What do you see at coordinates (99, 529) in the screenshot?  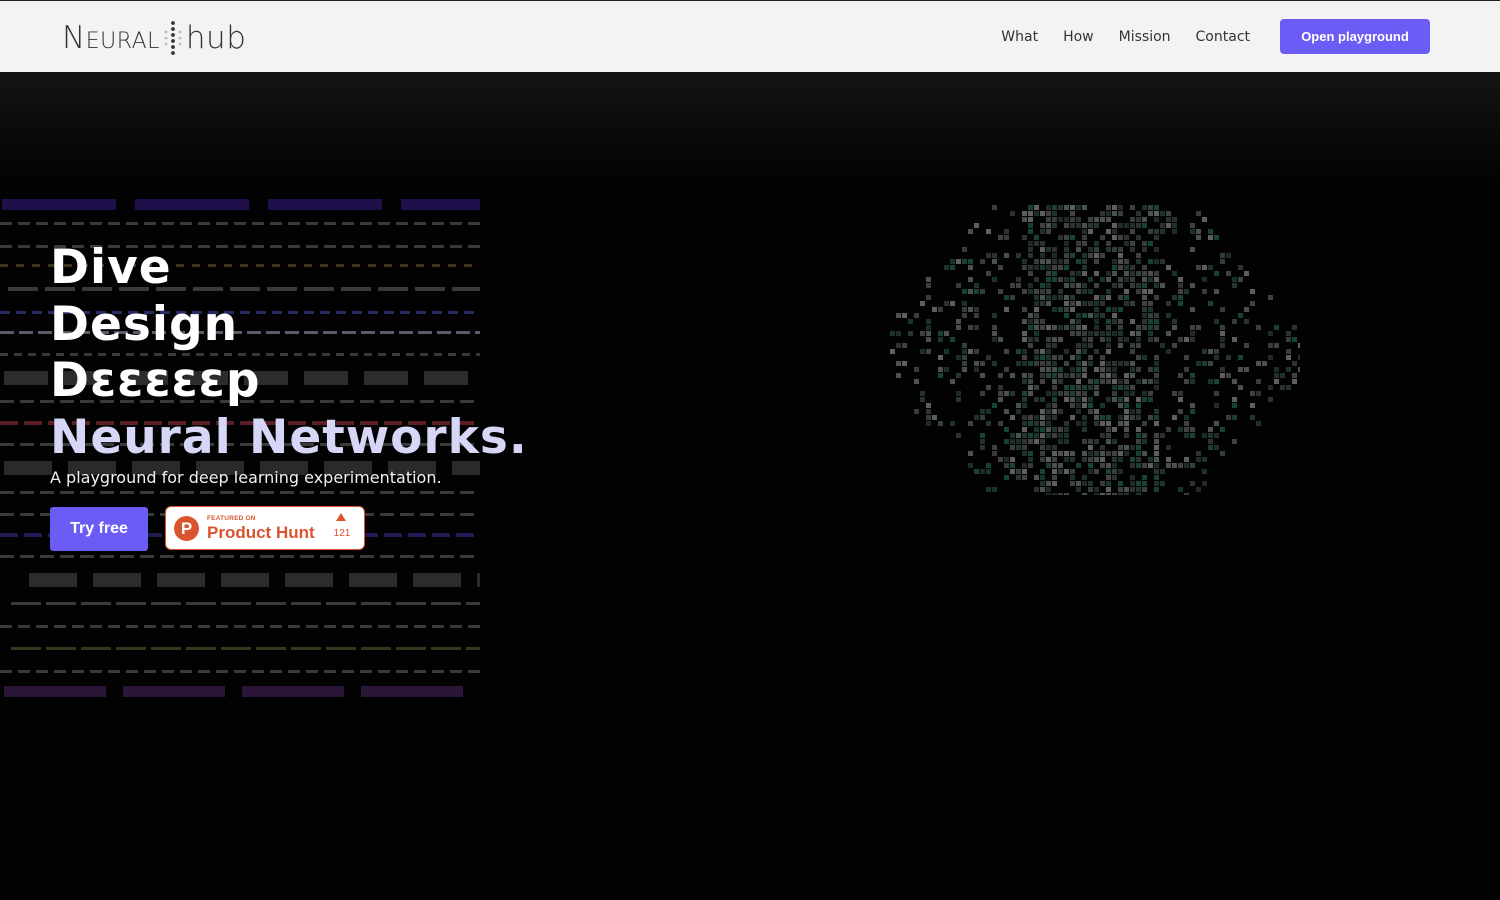 I see `try-free-button: Try free` at bounding box center [99, 529].